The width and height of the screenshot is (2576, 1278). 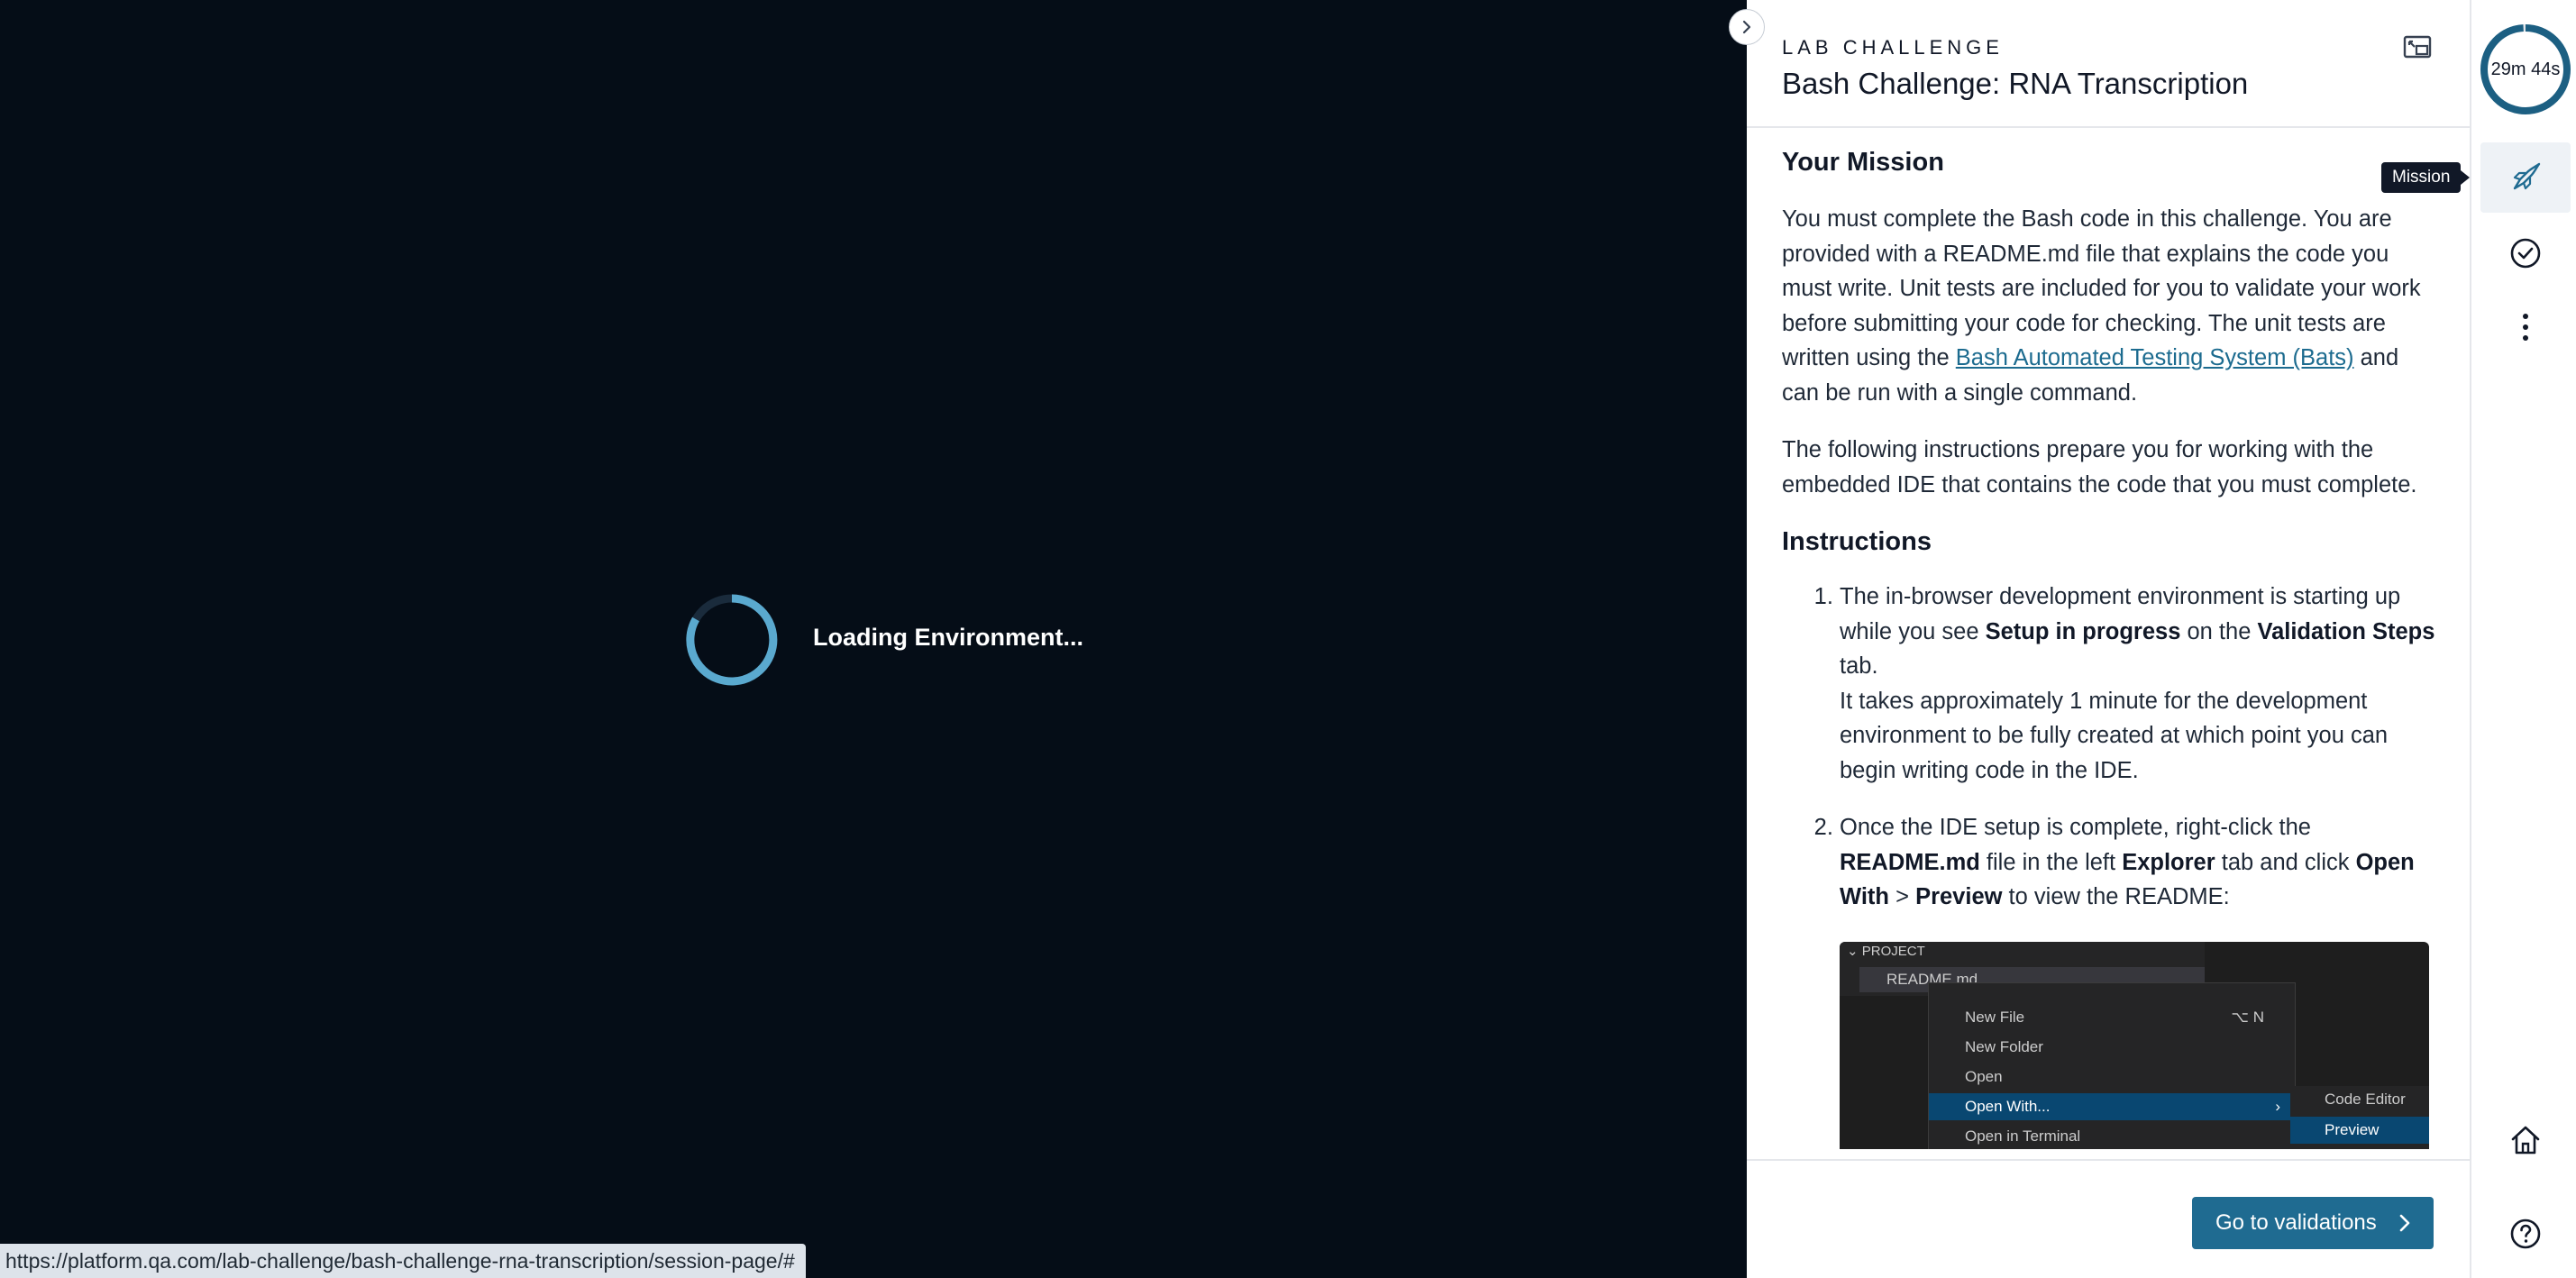 I want to click on validation-rail-button, so click(x=2525, y=253).